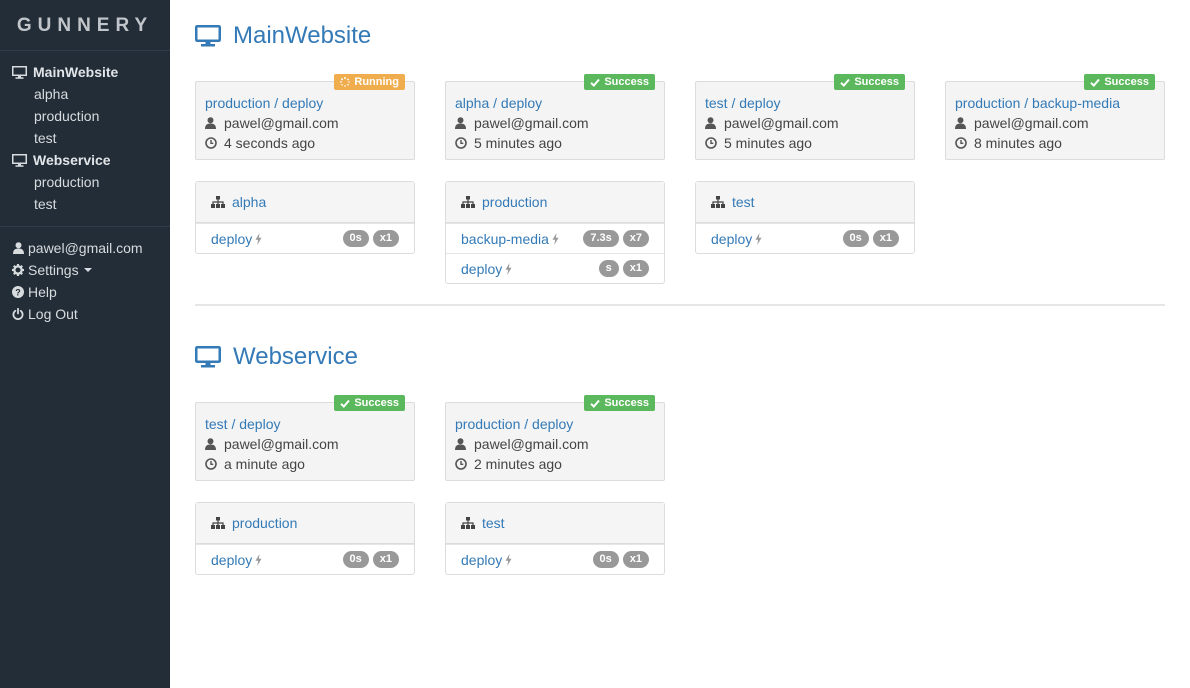  I want to click on environment-panel-header: alpha, so click(305, 202).